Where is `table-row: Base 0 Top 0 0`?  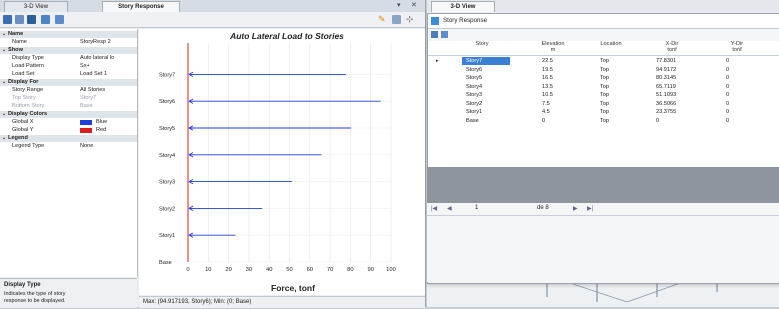 table-row: Base 0 Top 0 0 is located at coordinates (603, 121).